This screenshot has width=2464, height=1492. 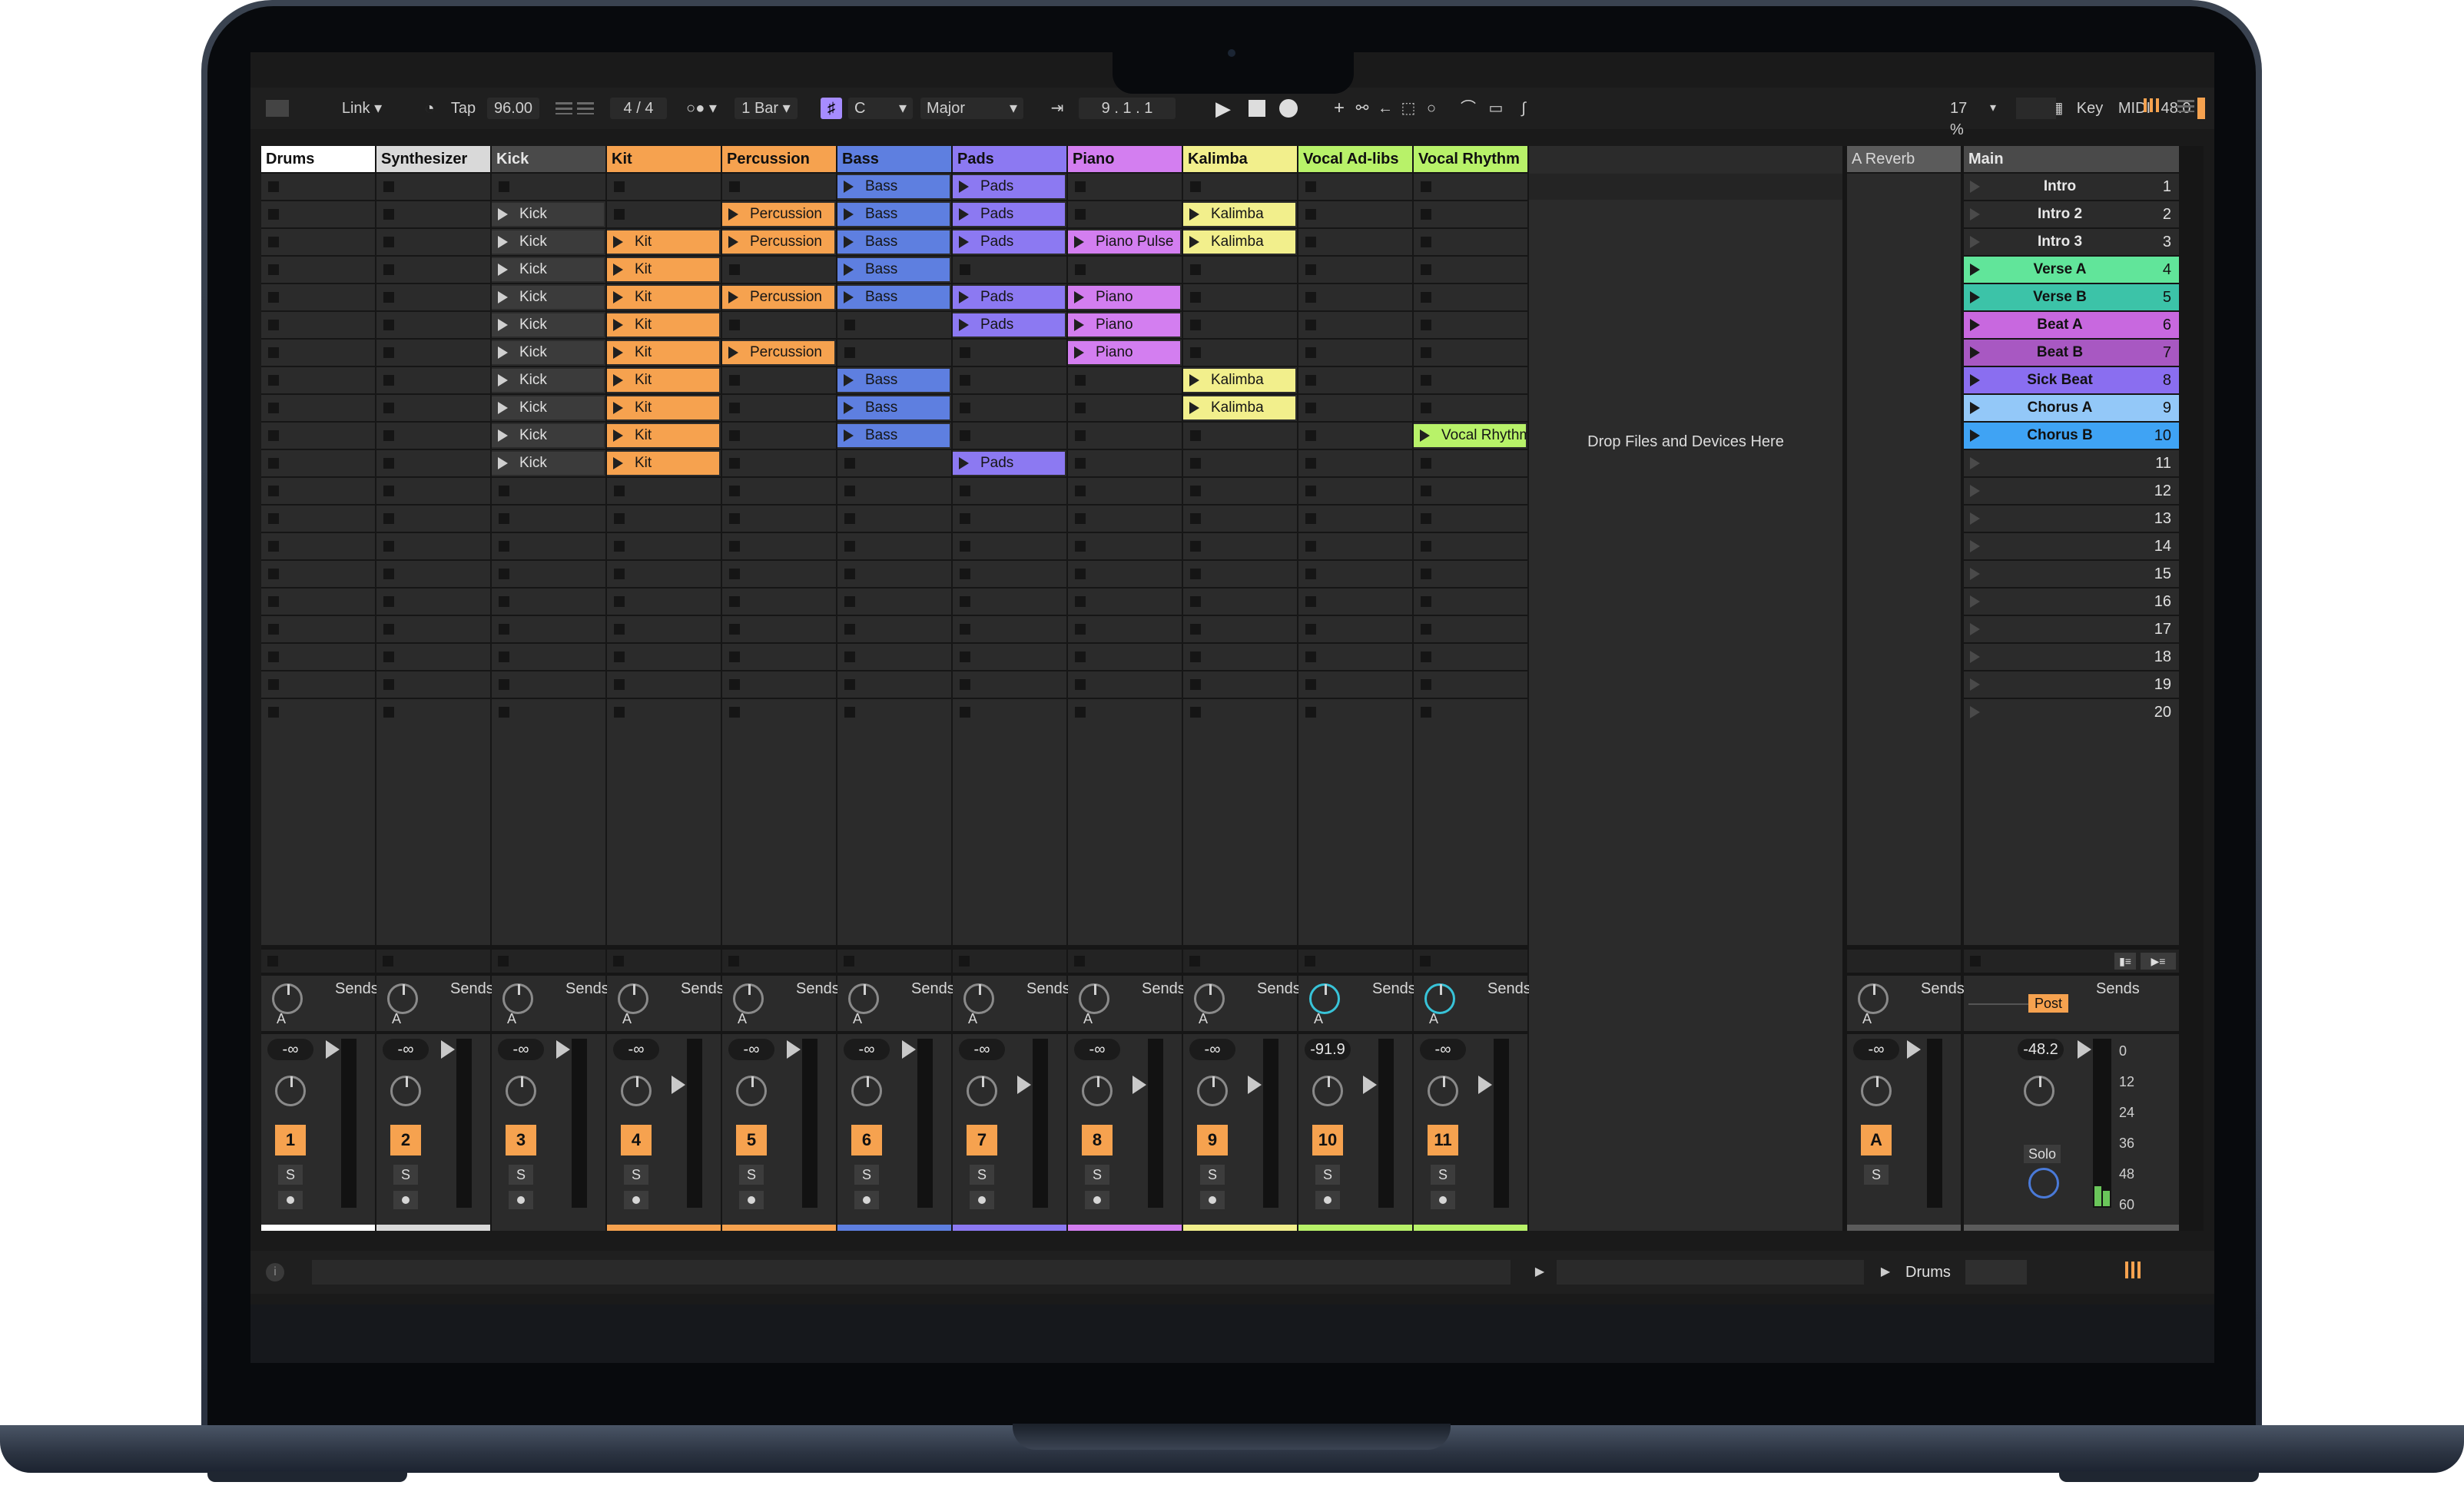 I want to click on clip-slot: Kit, so click(x=664, y=242).